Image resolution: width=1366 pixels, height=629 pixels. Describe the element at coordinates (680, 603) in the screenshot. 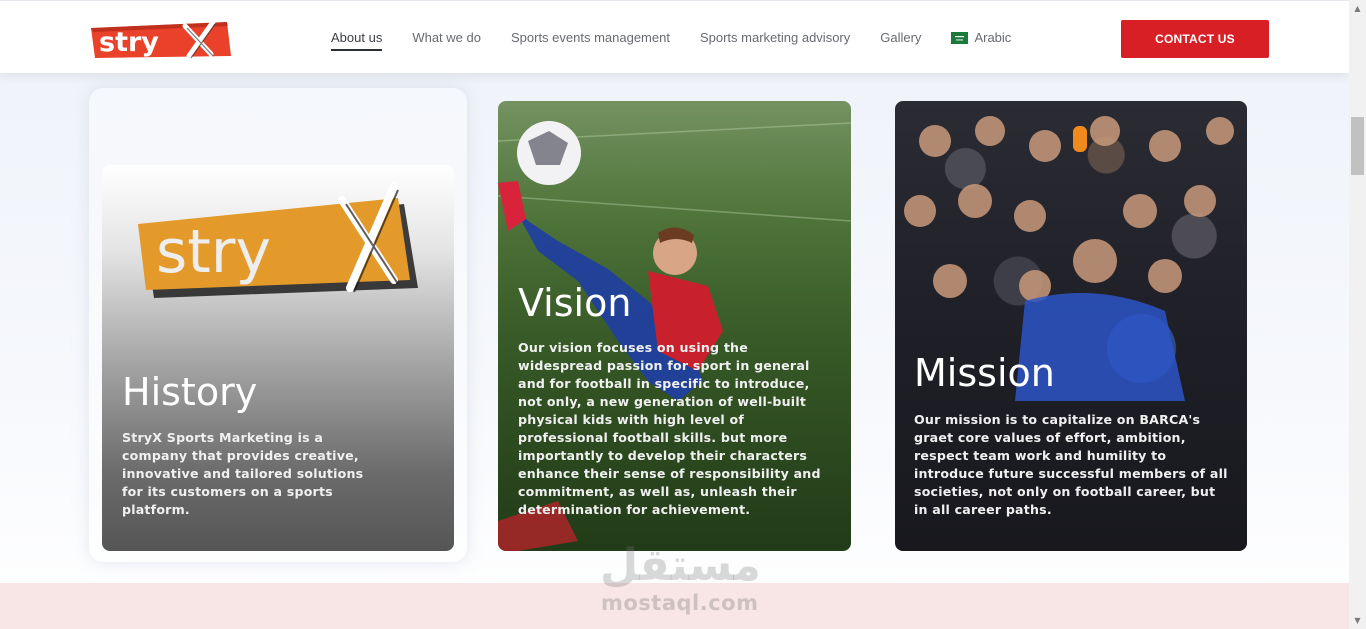

I see `watermark-latin: mostaql.com` at that location.